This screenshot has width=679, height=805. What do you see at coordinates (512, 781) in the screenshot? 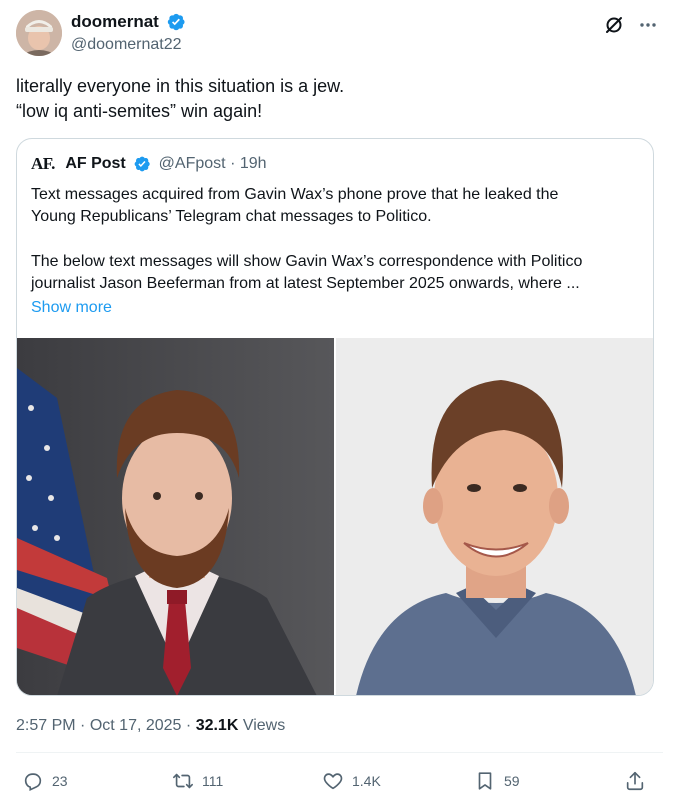
I see `bookmark-count: 59` at bounding box center [512, 781].